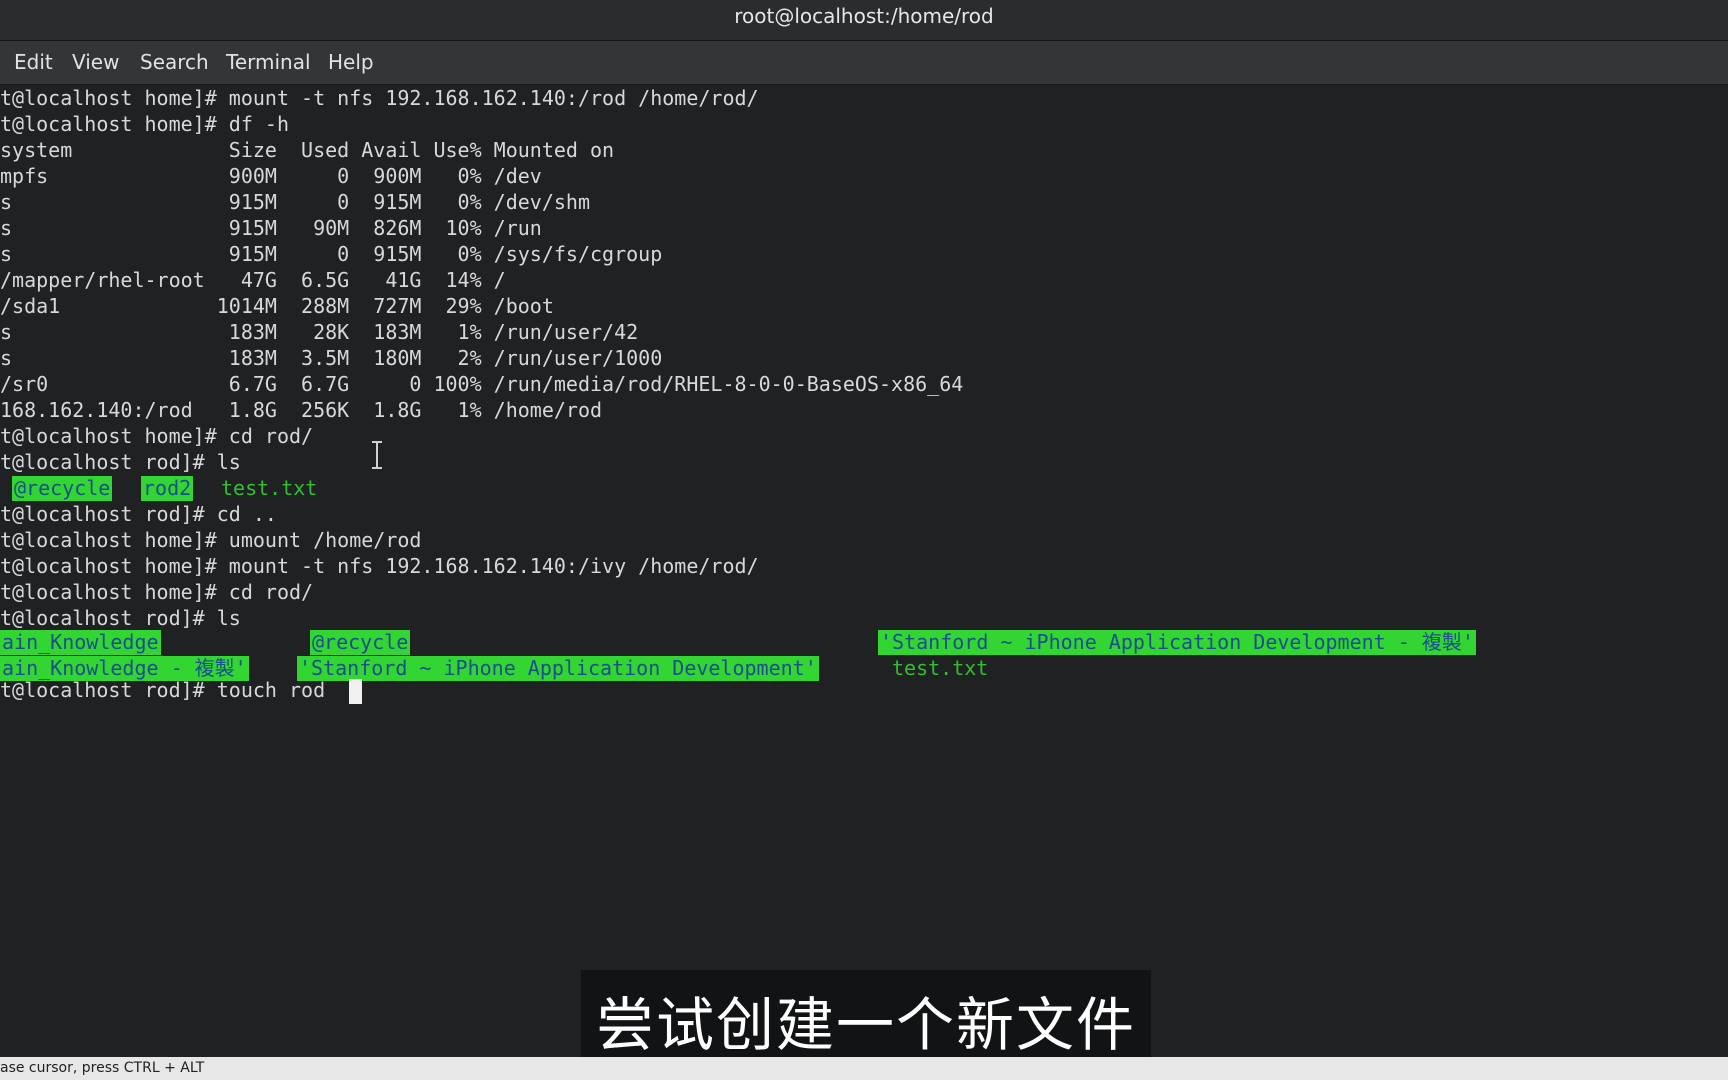 The image size is (1728, 1080). Describe the element at coordinates (167, 488) in the screenshot. I see `ls-entry-rod2: rod2` at that location.